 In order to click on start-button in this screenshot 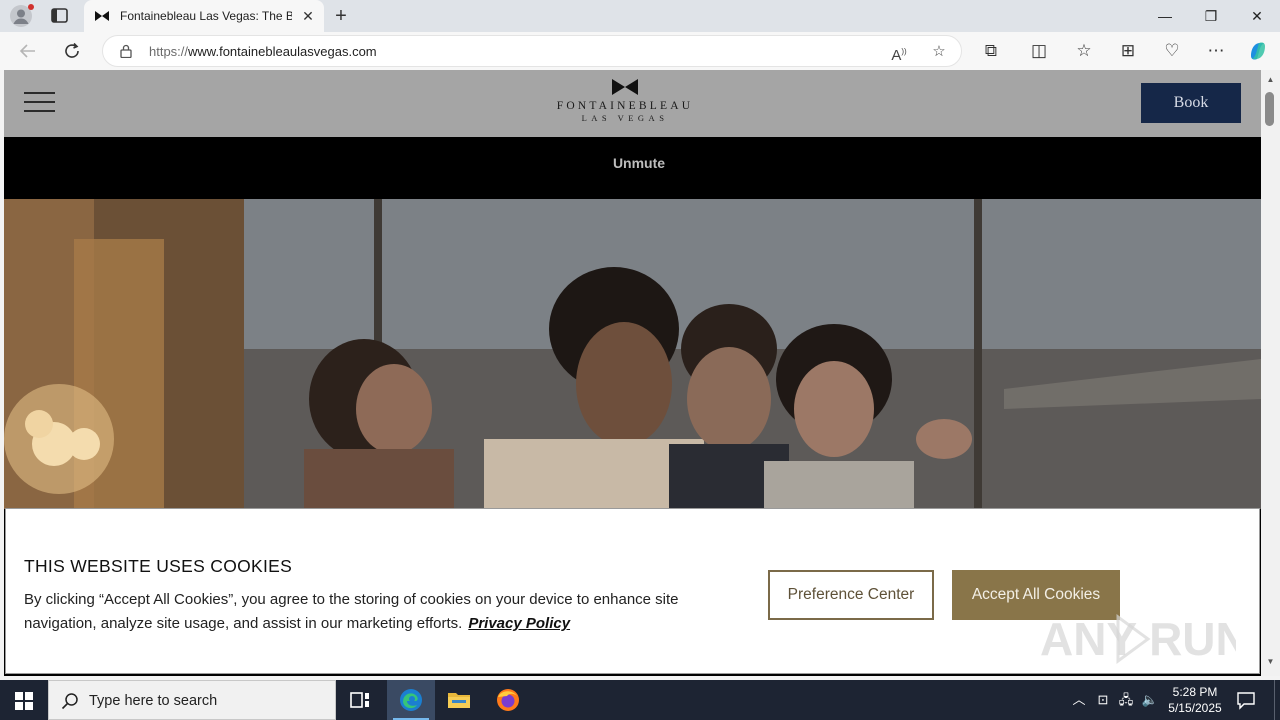, I will do `click(24, 700)`.